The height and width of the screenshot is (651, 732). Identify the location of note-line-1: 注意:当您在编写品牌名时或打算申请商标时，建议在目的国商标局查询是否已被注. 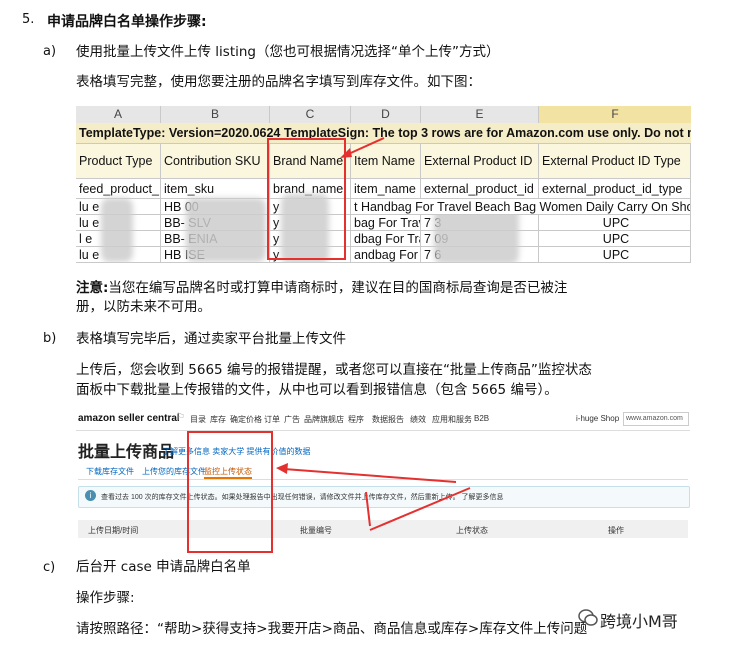
(321, 288).